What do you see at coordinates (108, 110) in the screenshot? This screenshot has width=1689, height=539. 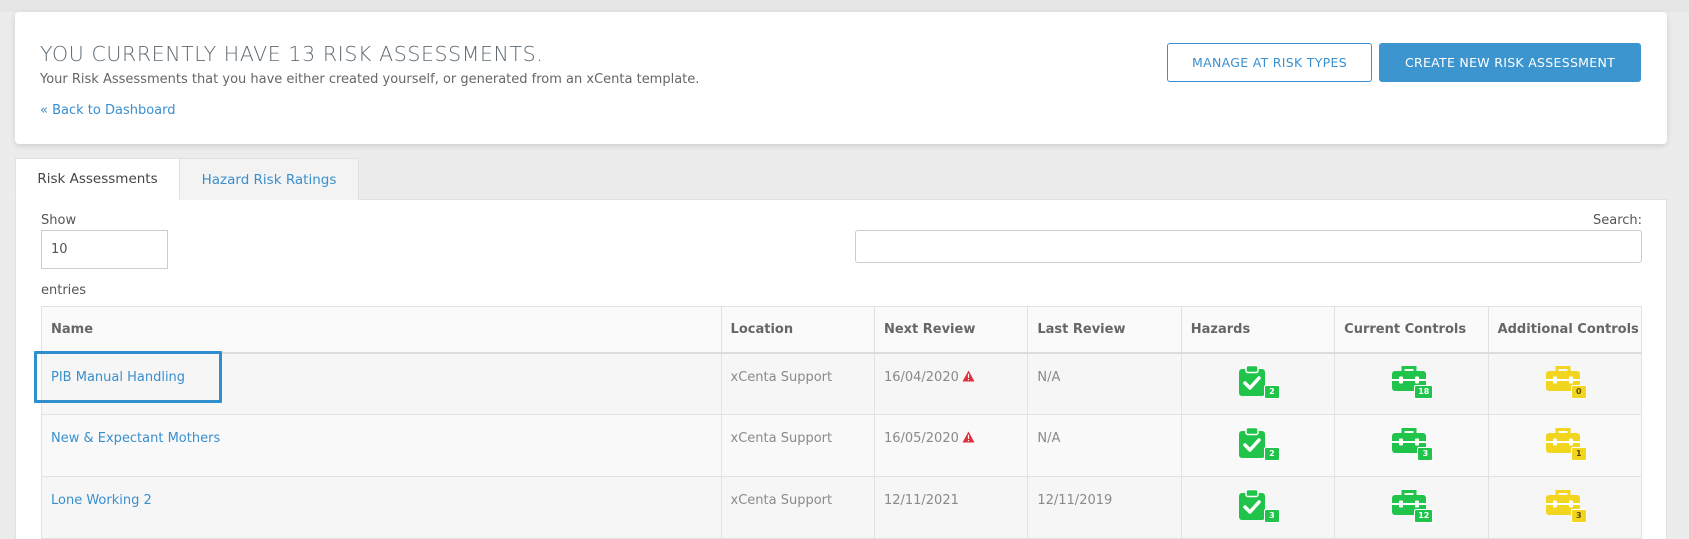 I see `back-to-dashboard-link: « Back to Dashboard` at bounding box center [108, 110].